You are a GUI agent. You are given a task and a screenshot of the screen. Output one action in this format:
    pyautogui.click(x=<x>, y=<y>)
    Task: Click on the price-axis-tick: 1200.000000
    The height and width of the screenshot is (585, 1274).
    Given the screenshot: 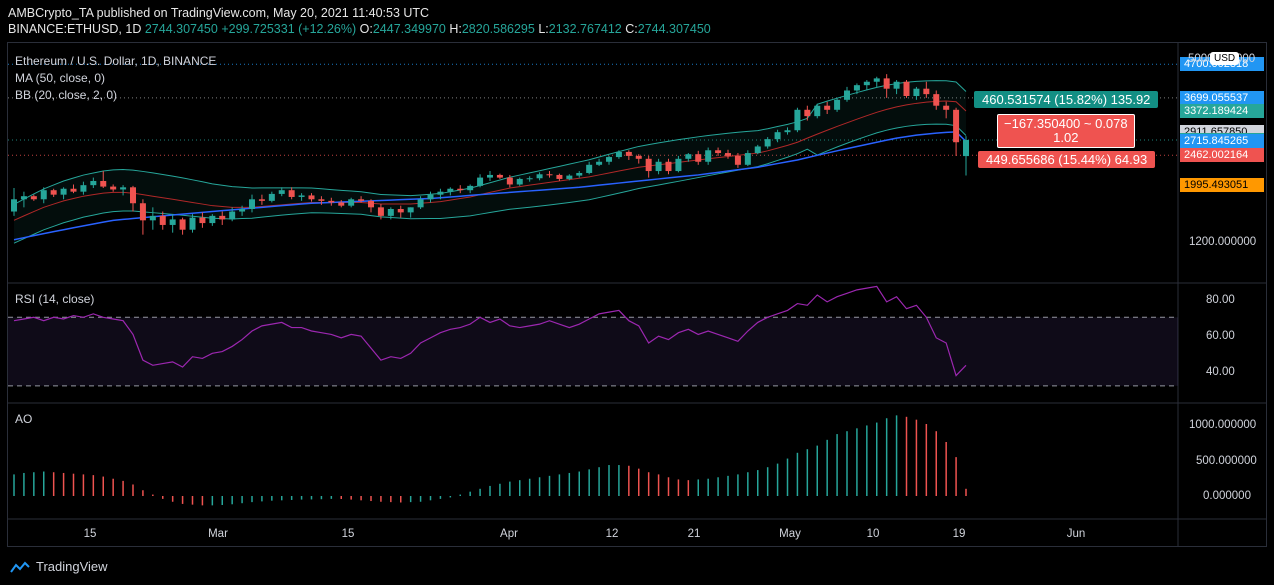 What is the action you would take?
    pyautogui.click(x=1223, y=242)
    